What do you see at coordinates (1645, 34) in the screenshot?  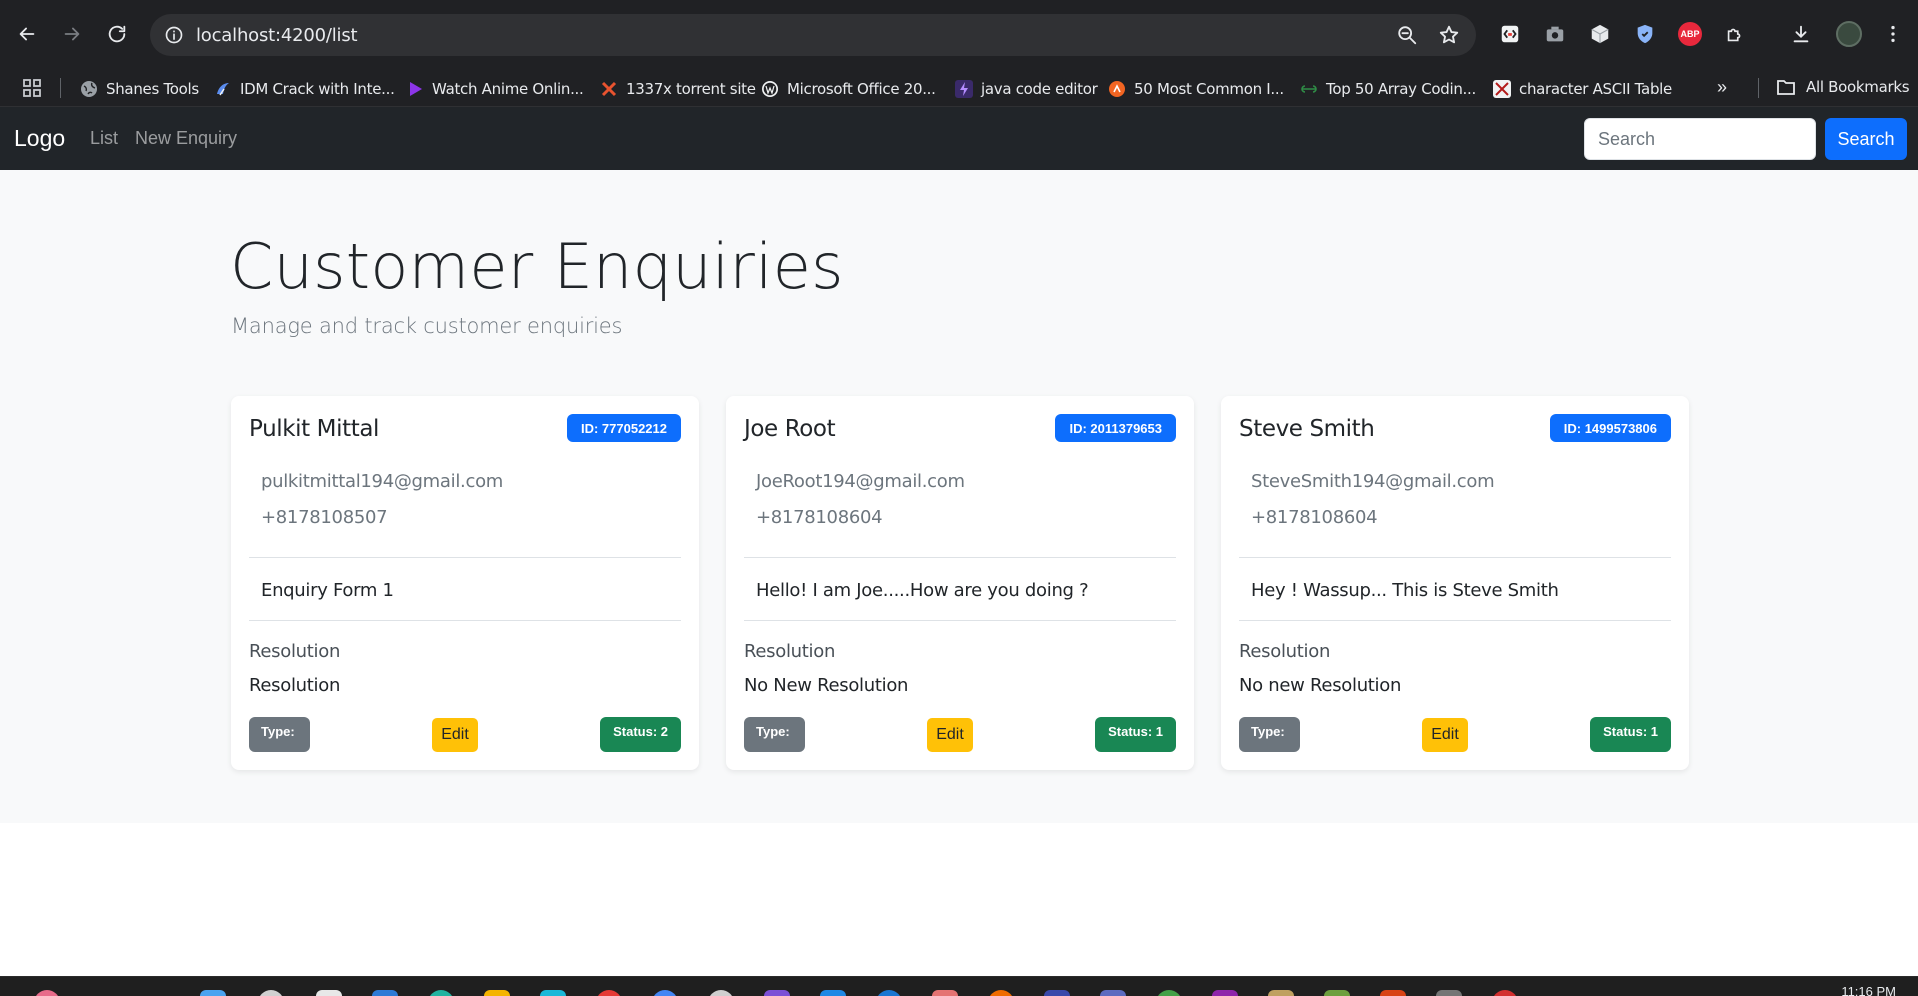 I see `shield-icon` at bounding box center [1645, 34].